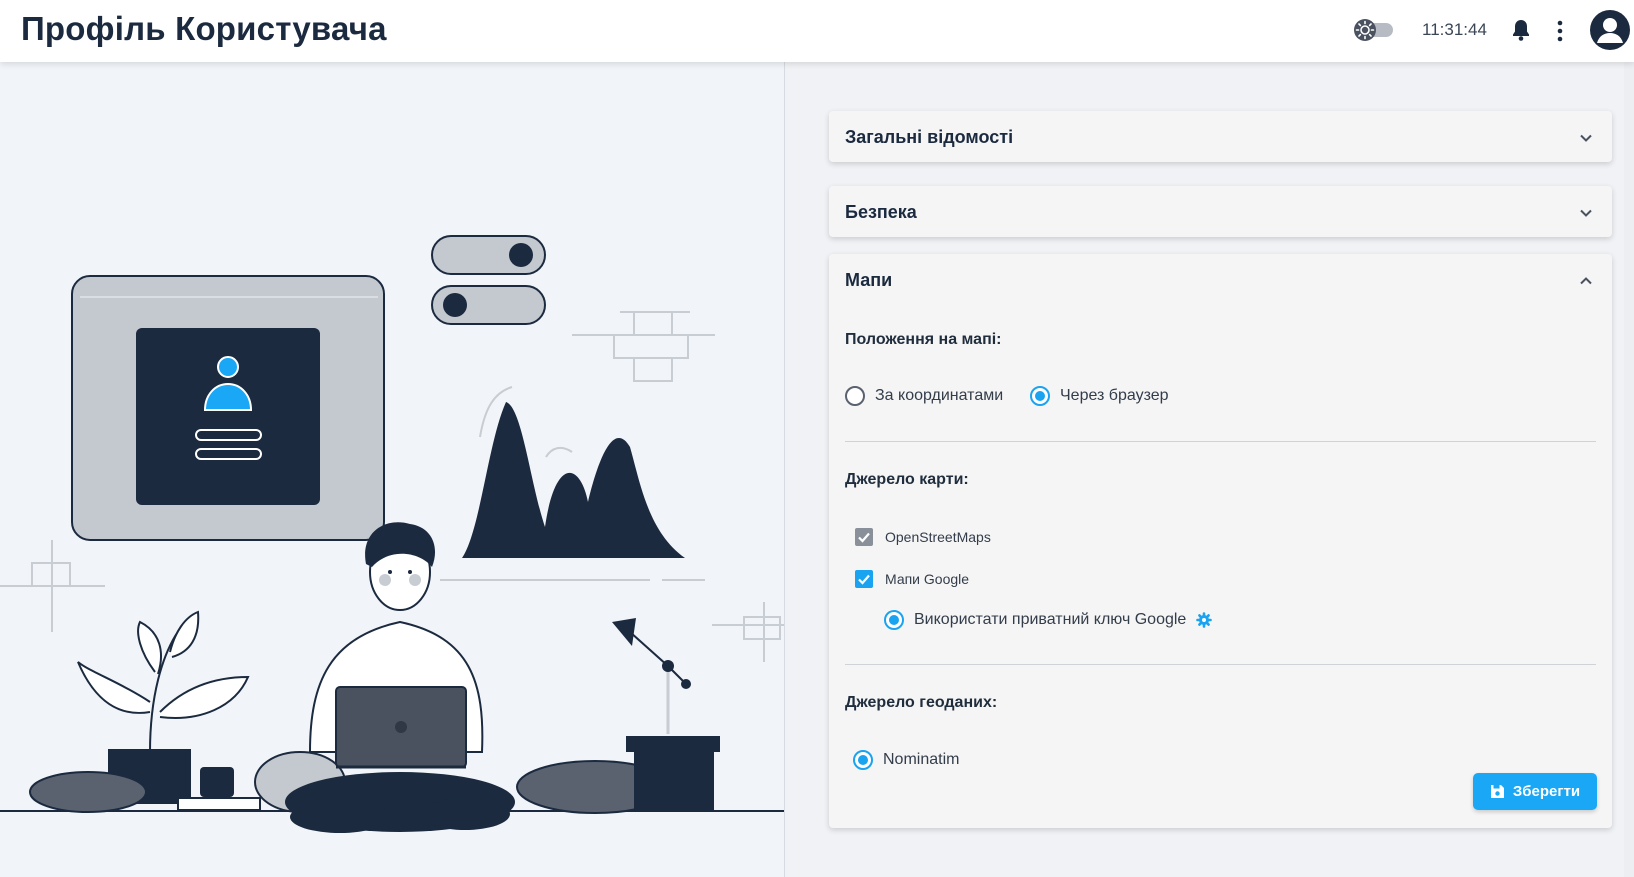 This screenshot has width=1634, height=877. What do you see at coordinates (204, 28) in the screenshot?
I see `page-title: Профіль Користувача` at bounding box center [204, 28].